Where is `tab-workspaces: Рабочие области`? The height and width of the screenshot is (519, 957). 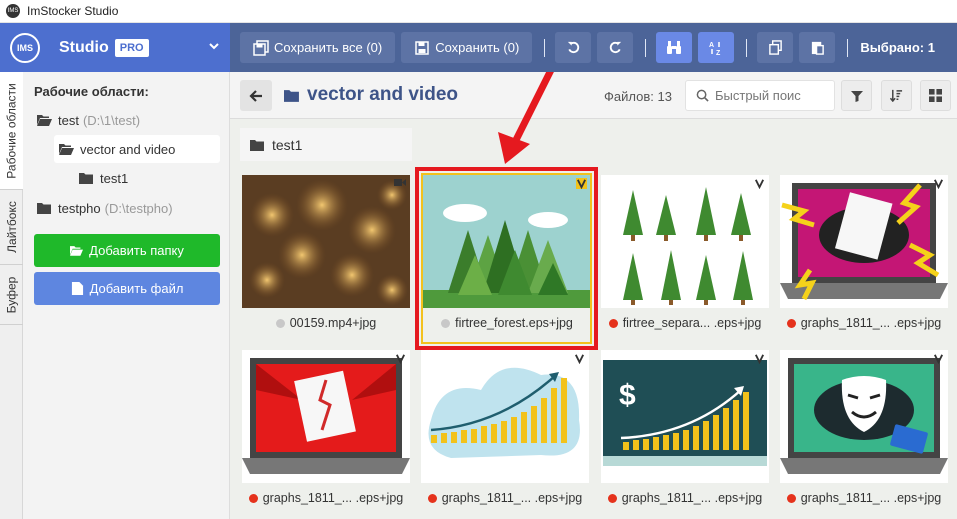 tab-workspaces: Рабочие области is located at coordinates (11, 131).